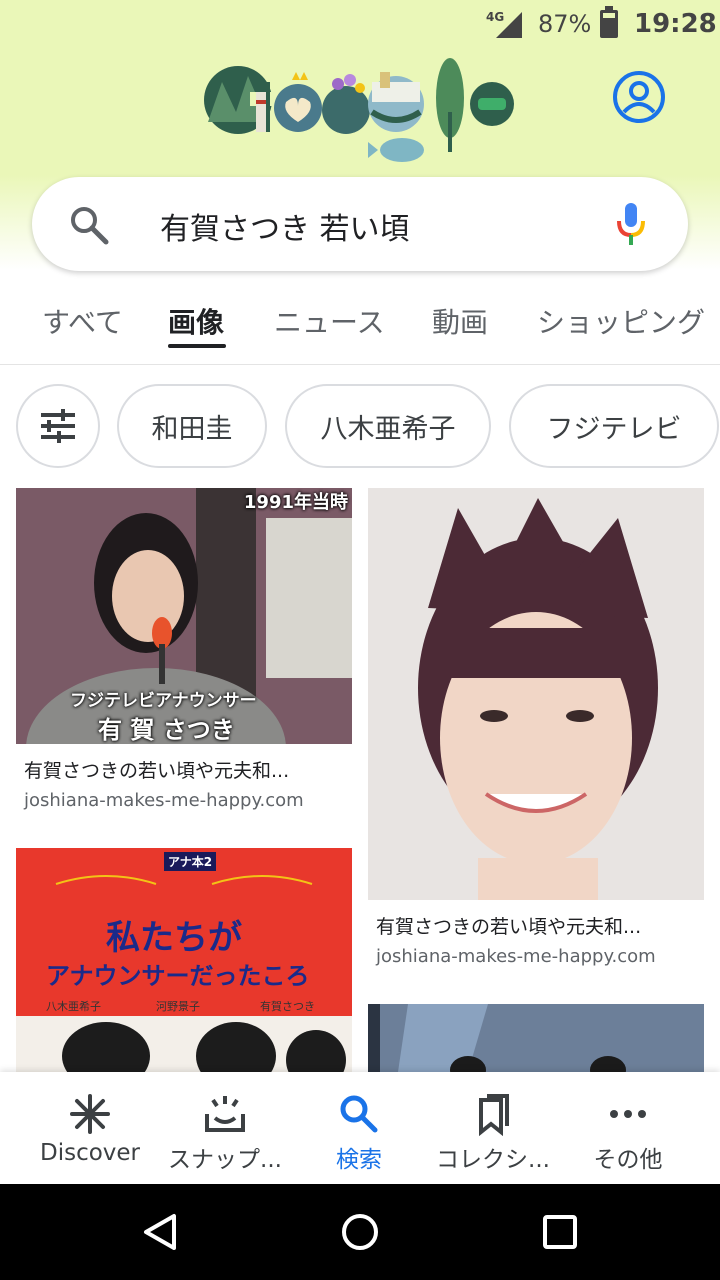 This screenshot has width=720, height=1280. Describe the element at coordinates (388, 426) in the screenshot. I see `chip-related-2: 八木亜希子` at that location.